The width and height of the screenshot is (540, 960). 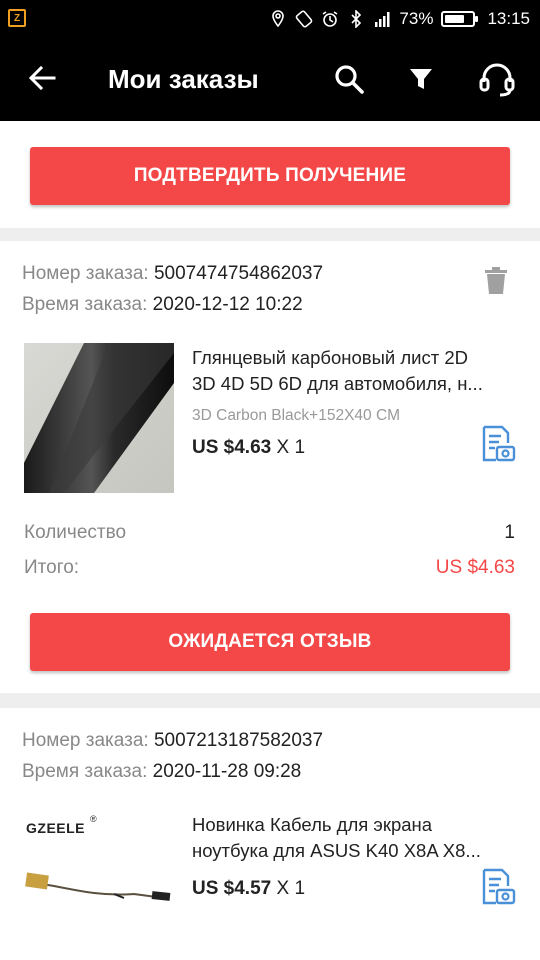 I want to click on app-bar: Мои заказы, so click(x=270, y=79).